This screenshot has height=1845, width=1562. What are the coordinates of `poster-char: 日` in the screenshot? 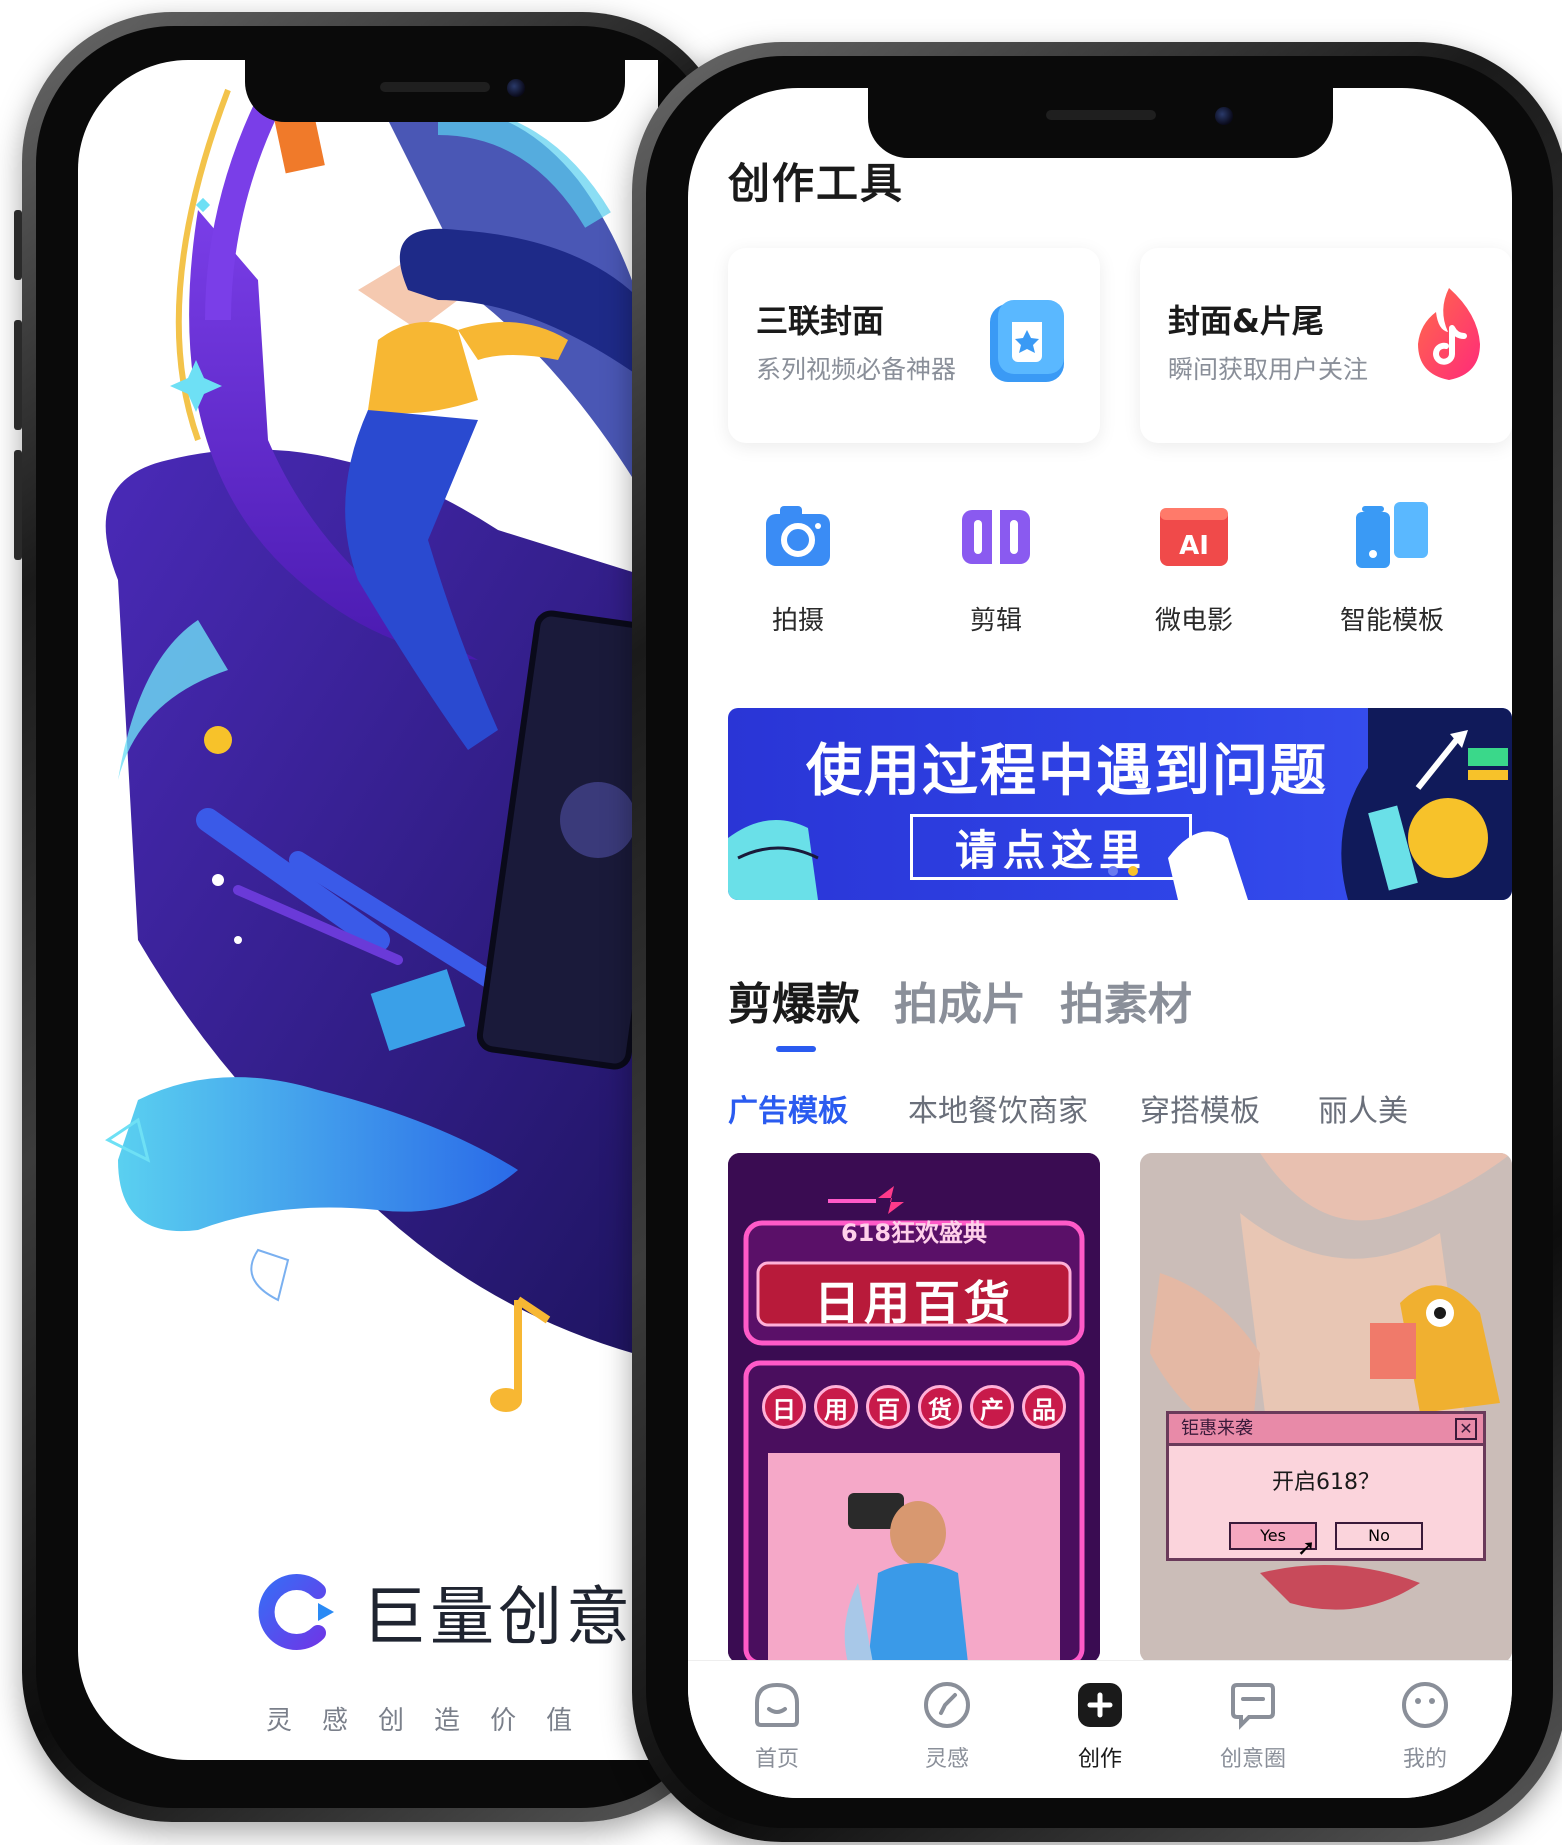 It's located at (784, 1407).